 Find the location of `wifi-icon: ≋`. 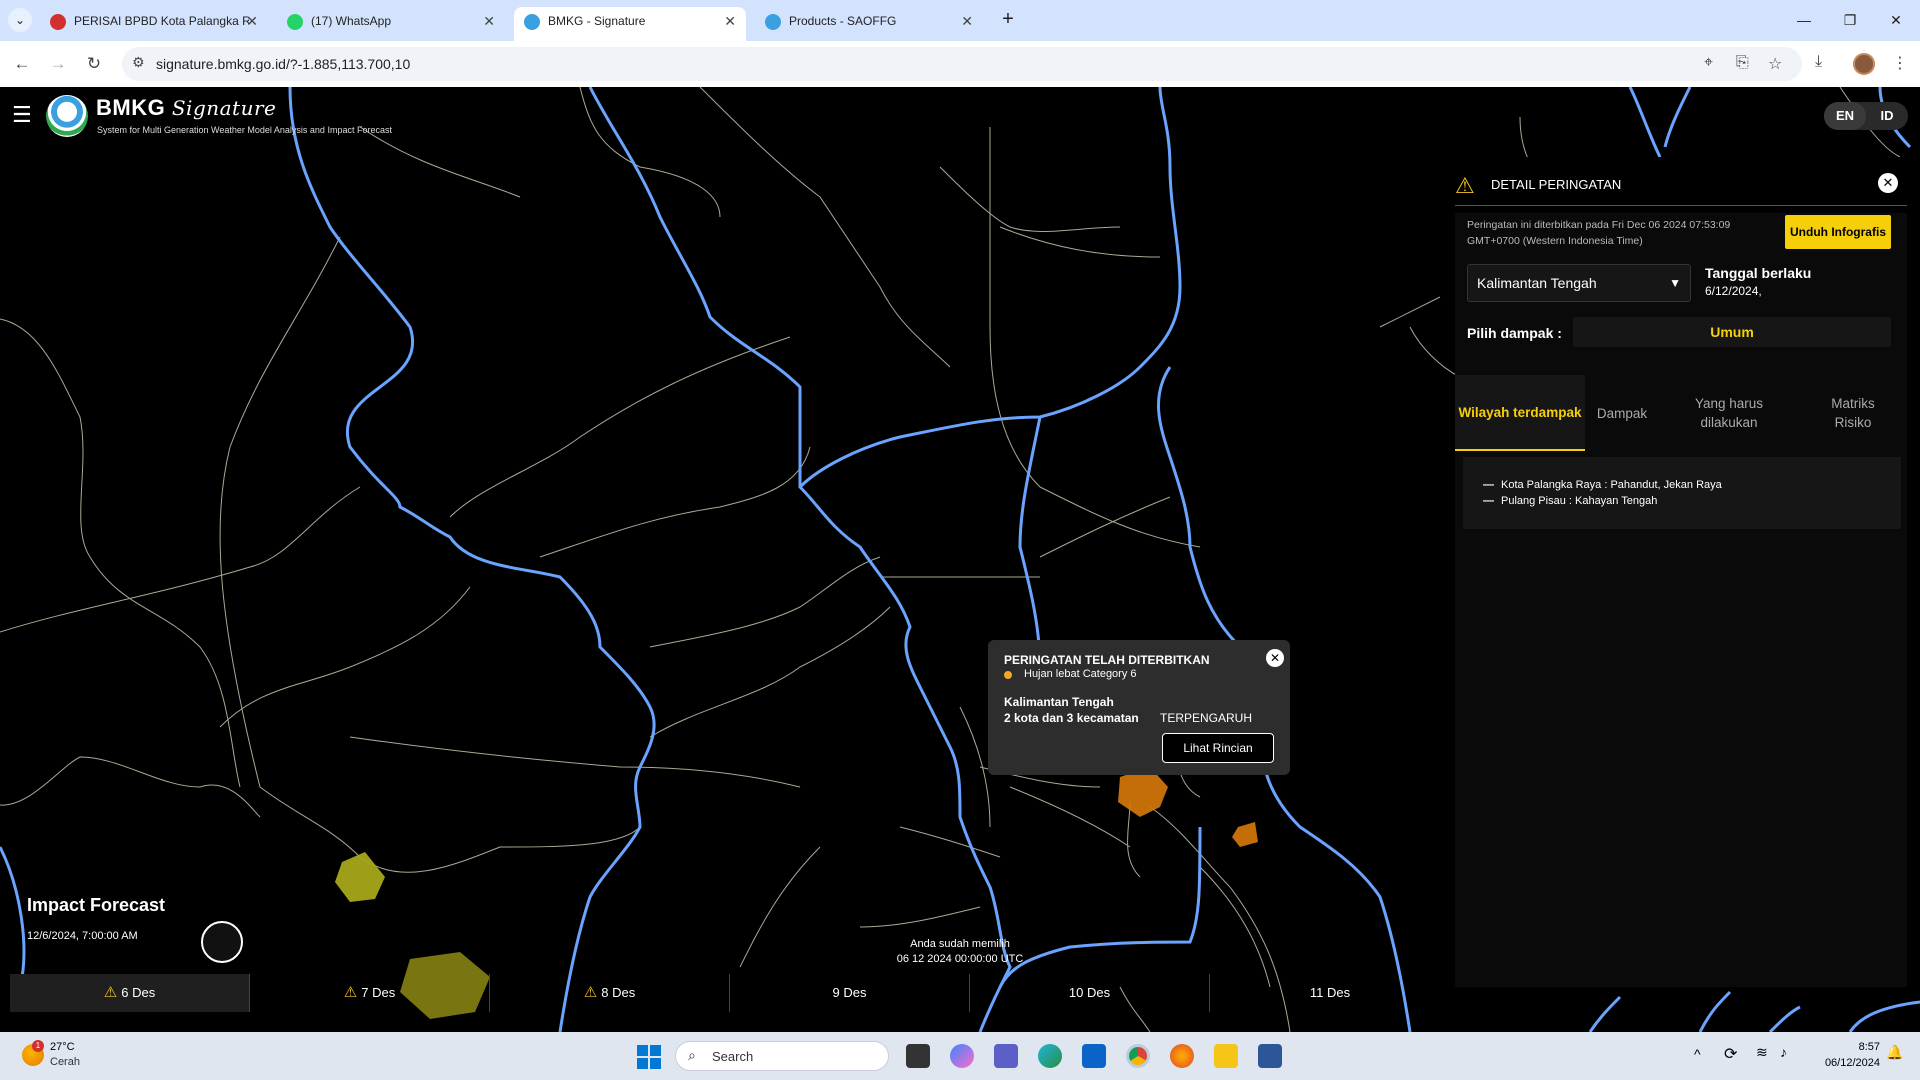

wifi-icon: ≋ is located at coordinates (1762, 1052).